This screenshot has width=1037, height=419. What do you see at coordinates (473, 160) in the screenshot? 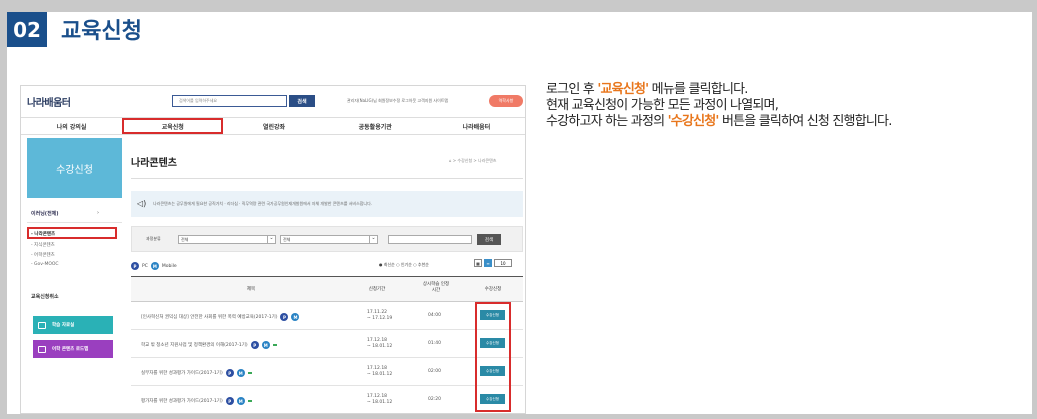
I see `breadcrumb: ⌂ > 수강신청 > 나라콘텐츠` at bounding box center [473, 160].